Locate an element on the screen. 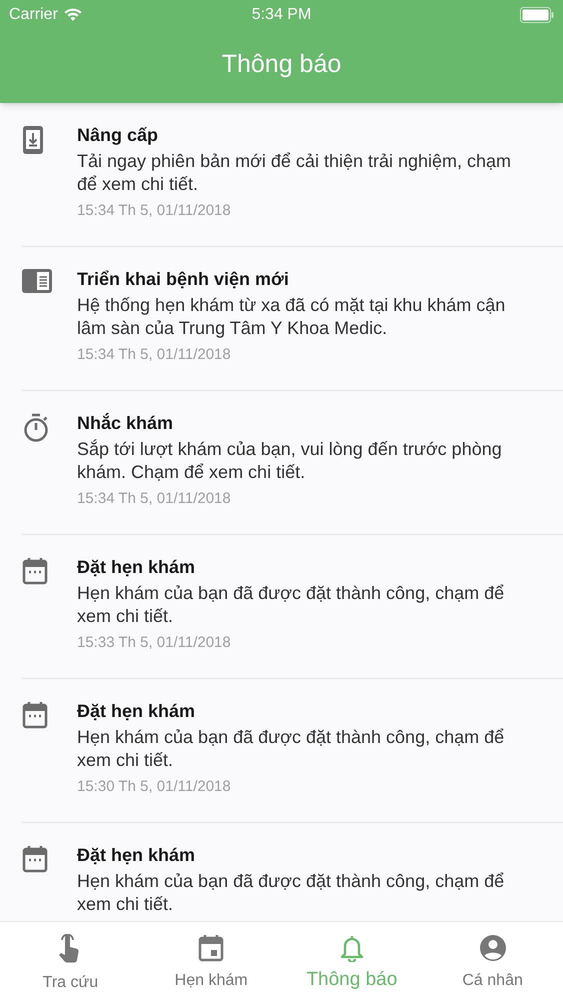  panel-icon is located at coordinates (37, 281).